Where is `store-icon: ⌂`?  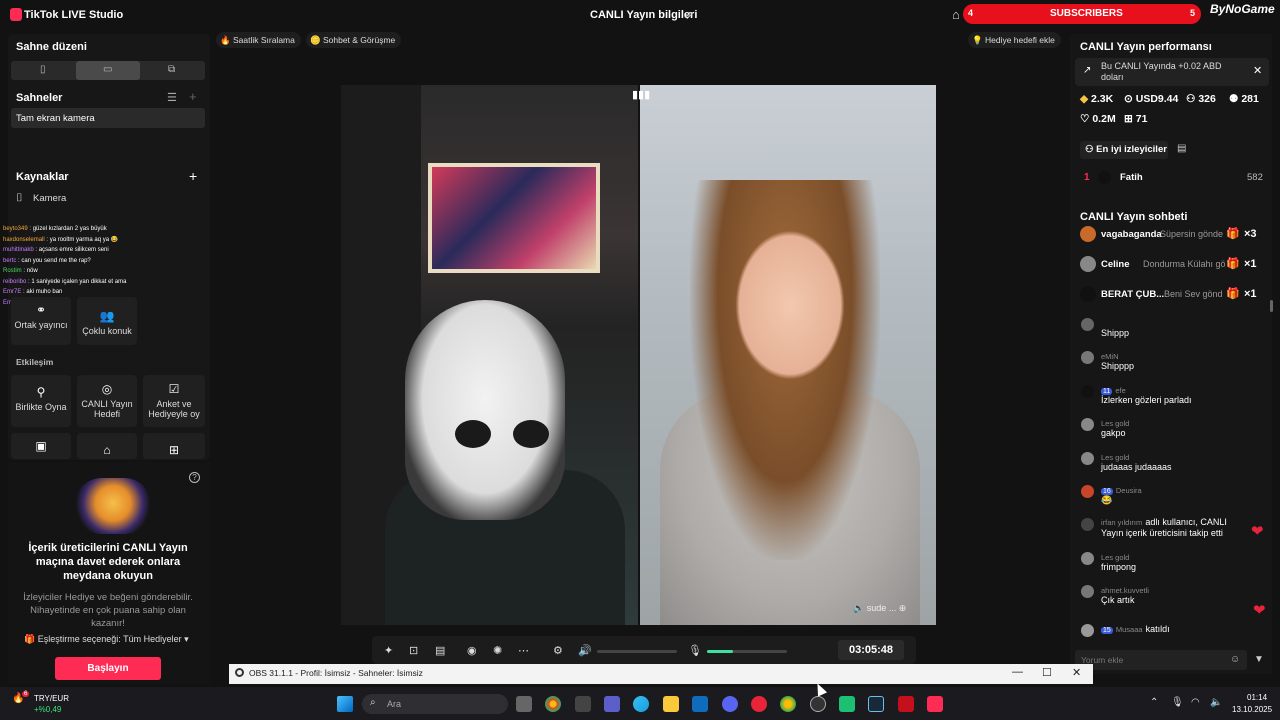 store-icon: ⌂ is located at coordinates (107, 450).